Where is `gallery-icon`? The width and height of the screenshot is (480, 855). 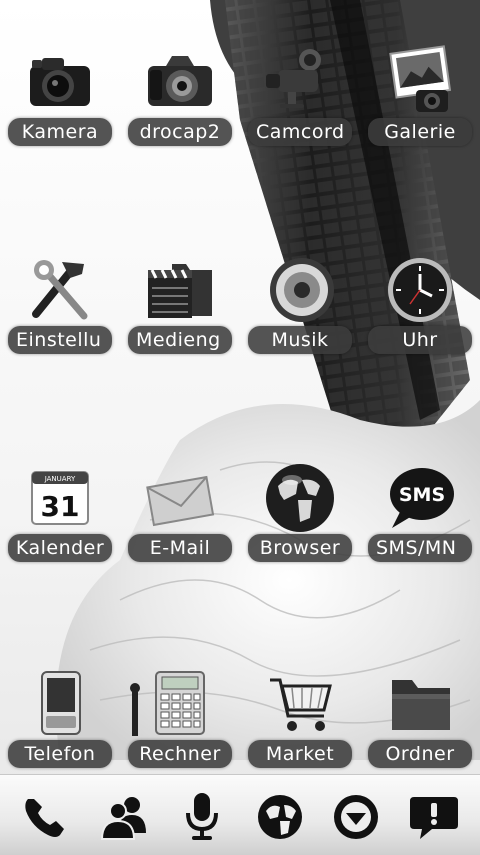
gallery-icon is located at coordinates (420, 78).